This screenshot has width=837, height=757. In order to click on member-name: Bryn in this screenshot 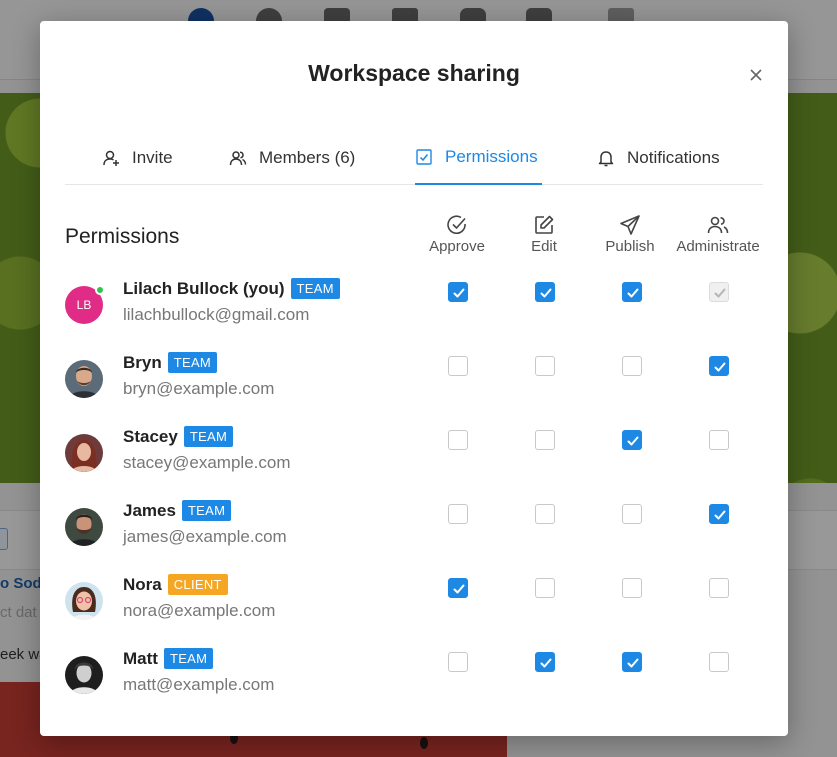, I will do `click(142, 362)`.